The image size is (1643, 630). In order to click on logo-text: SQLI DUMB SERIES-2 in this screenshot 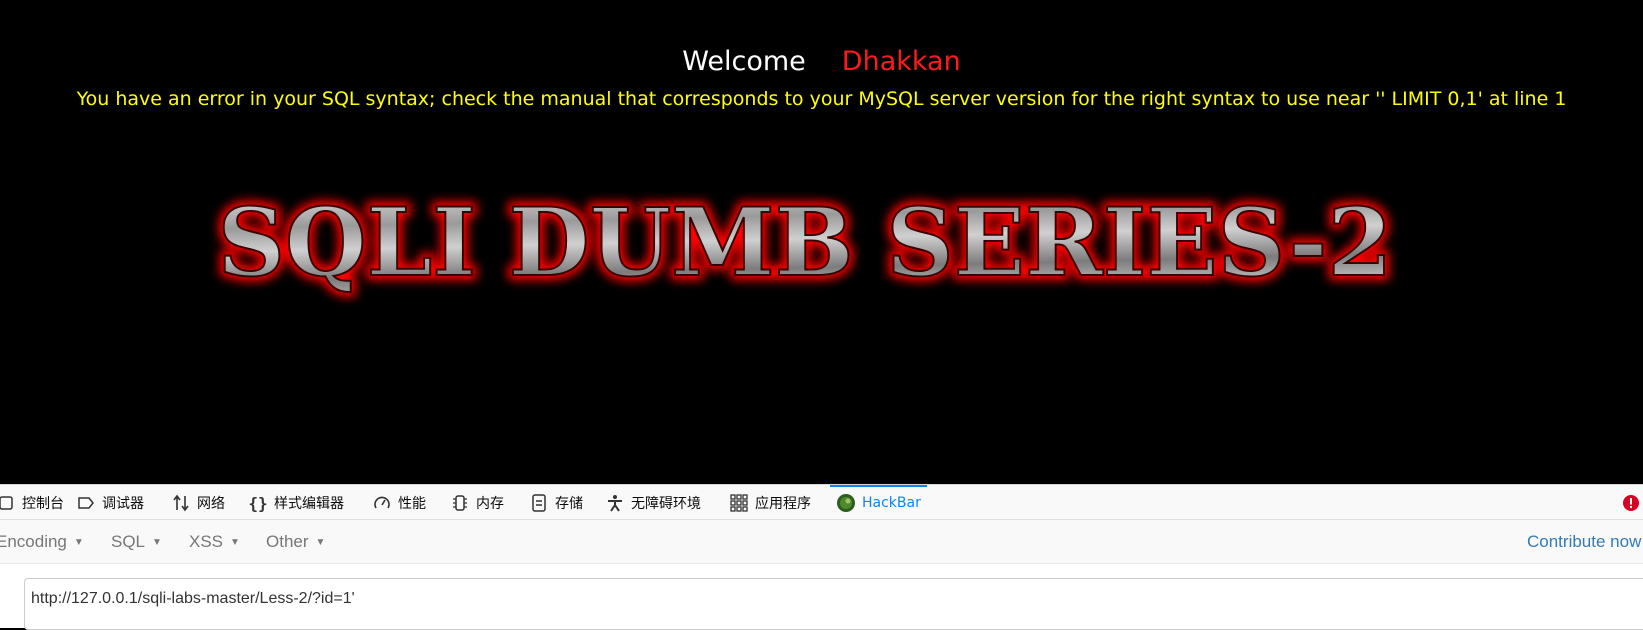, I will do `click(805, 243)`.